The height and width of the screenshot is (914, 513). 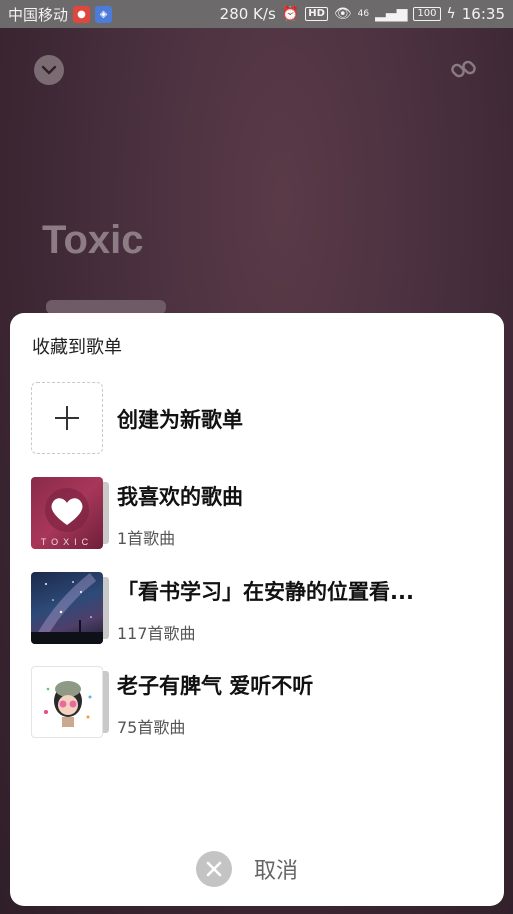 What do you see at coordinates (342, 14) in the screenshot?
I see `eye-icon: 👁` at bounding box center [342, 14].